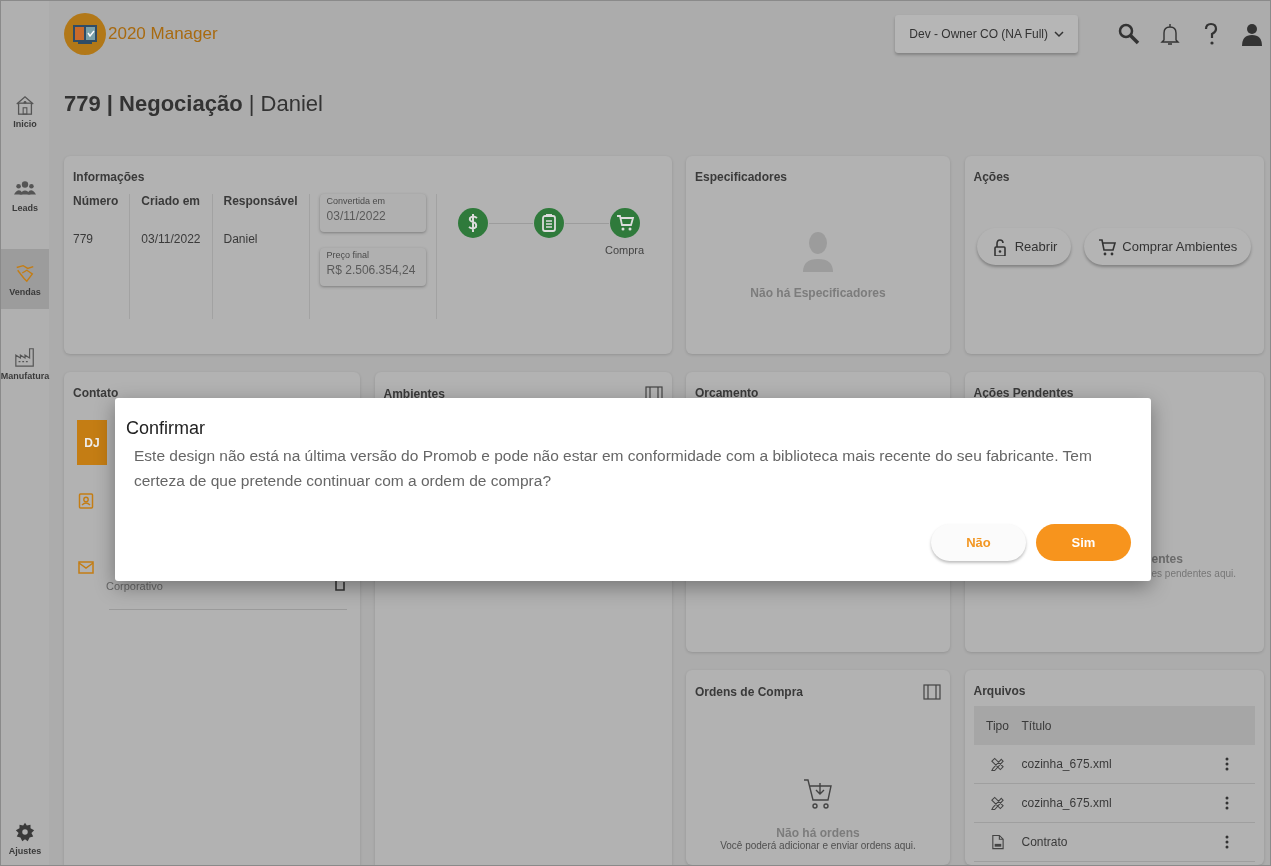  I want to click on column-value: 779, so click(84, 239).